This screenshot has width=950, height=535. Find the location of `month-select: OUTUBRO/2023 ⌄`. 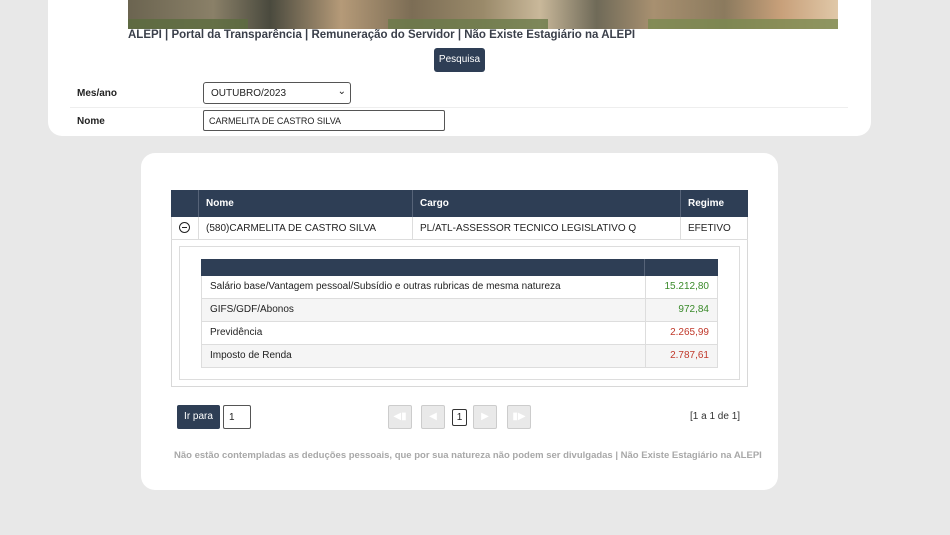

month-select: OUTUBRO/2023 ⌄ is located at coordinates (277, 93).